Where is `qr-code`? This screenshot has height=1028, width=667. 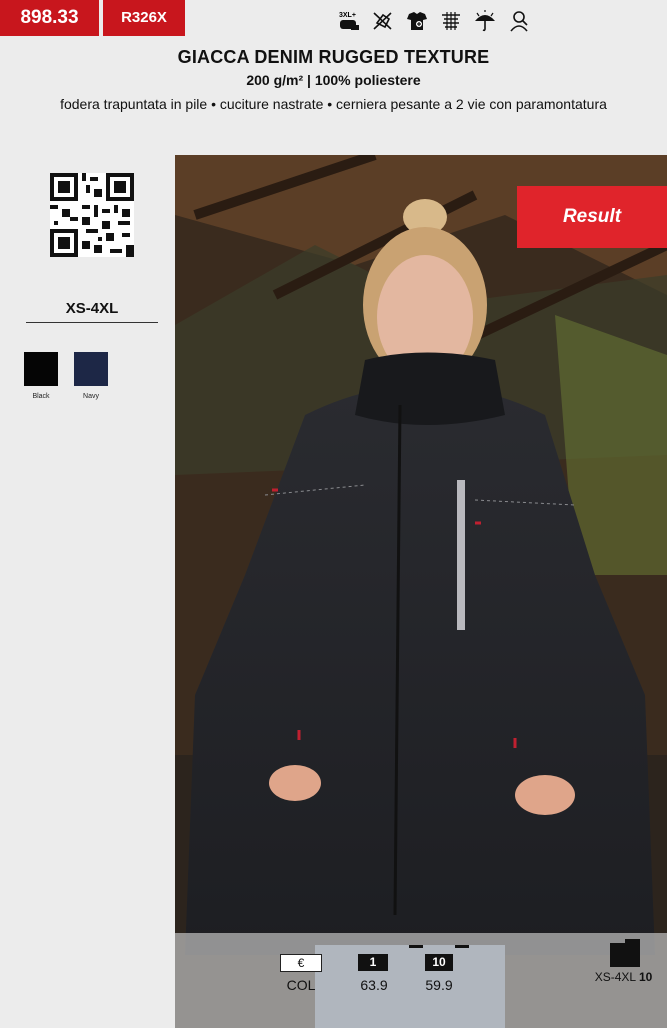
qr-code is located at coordinates (92, 215).